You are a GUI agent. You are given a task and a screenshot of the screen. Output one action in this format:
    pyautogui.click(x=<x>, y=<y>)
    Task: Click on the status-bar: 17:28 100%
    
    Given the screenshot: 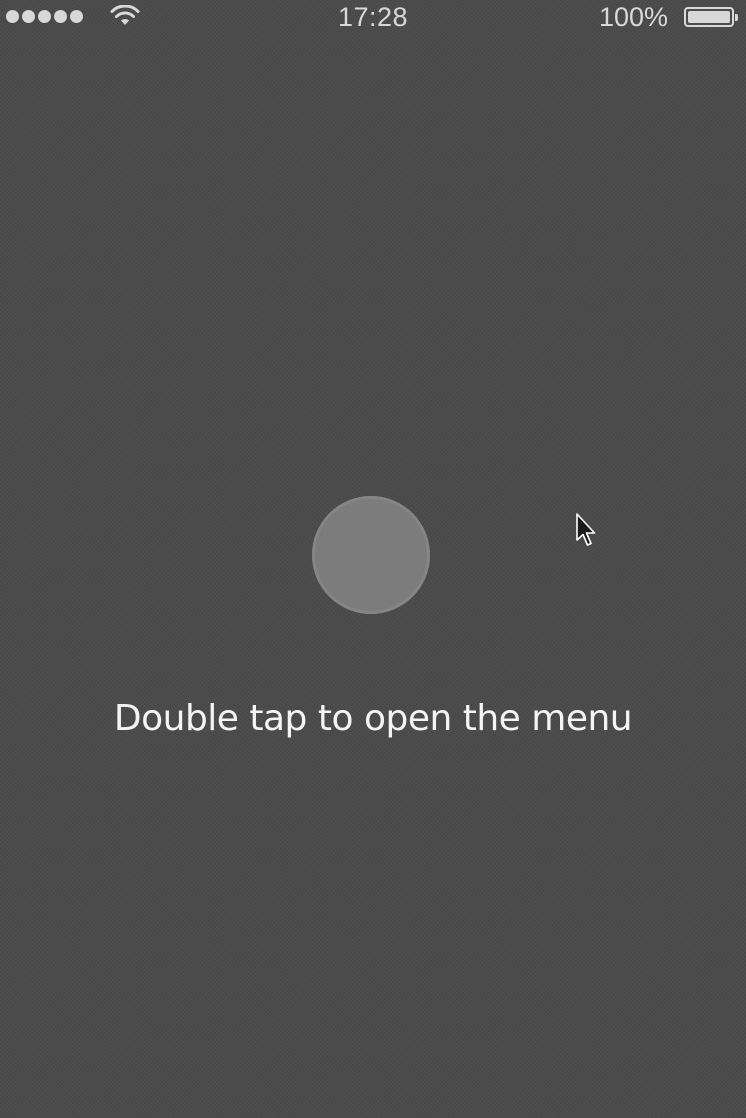 What is the action you would take?
    pyautogui.click(x=373, y=18)
    